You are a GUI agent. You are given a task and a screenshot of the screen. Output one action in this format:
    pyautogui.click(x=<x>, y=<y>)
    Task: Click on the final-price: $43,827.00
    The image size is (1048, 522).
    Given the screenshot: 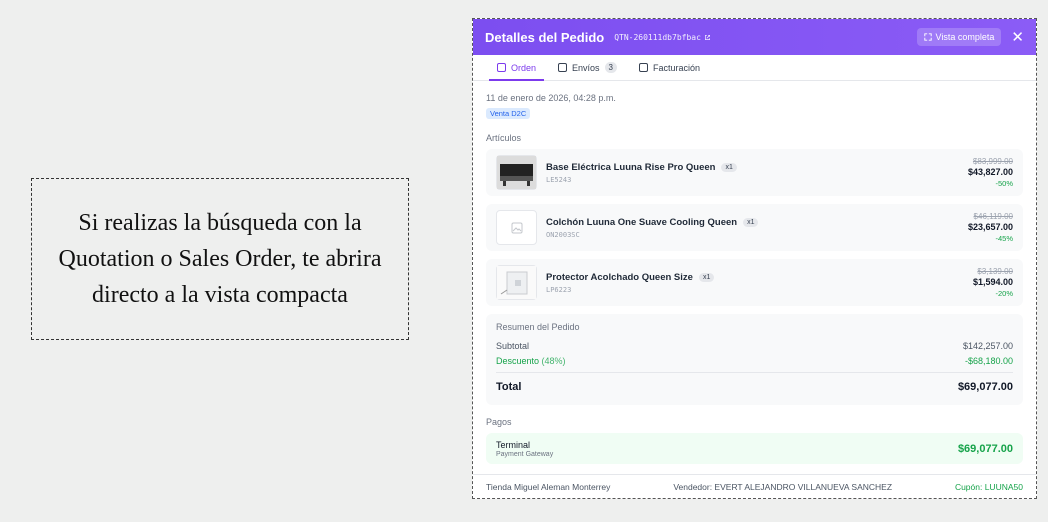 What is the action you would take?
    pyautogui.click(x=990, y=172)
    